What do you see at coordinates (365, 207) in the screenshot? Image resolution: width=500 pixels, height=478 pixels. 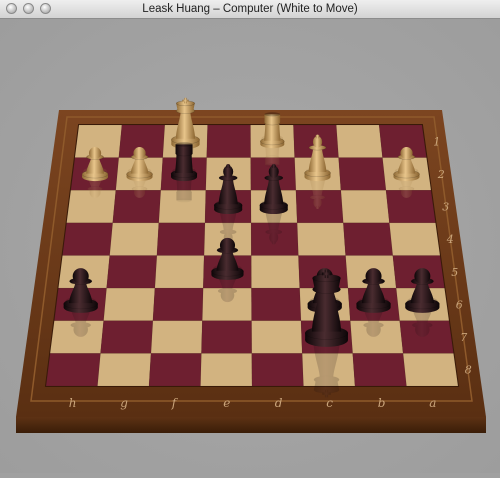 I see `square-b3` at bounding box center [365, 207].